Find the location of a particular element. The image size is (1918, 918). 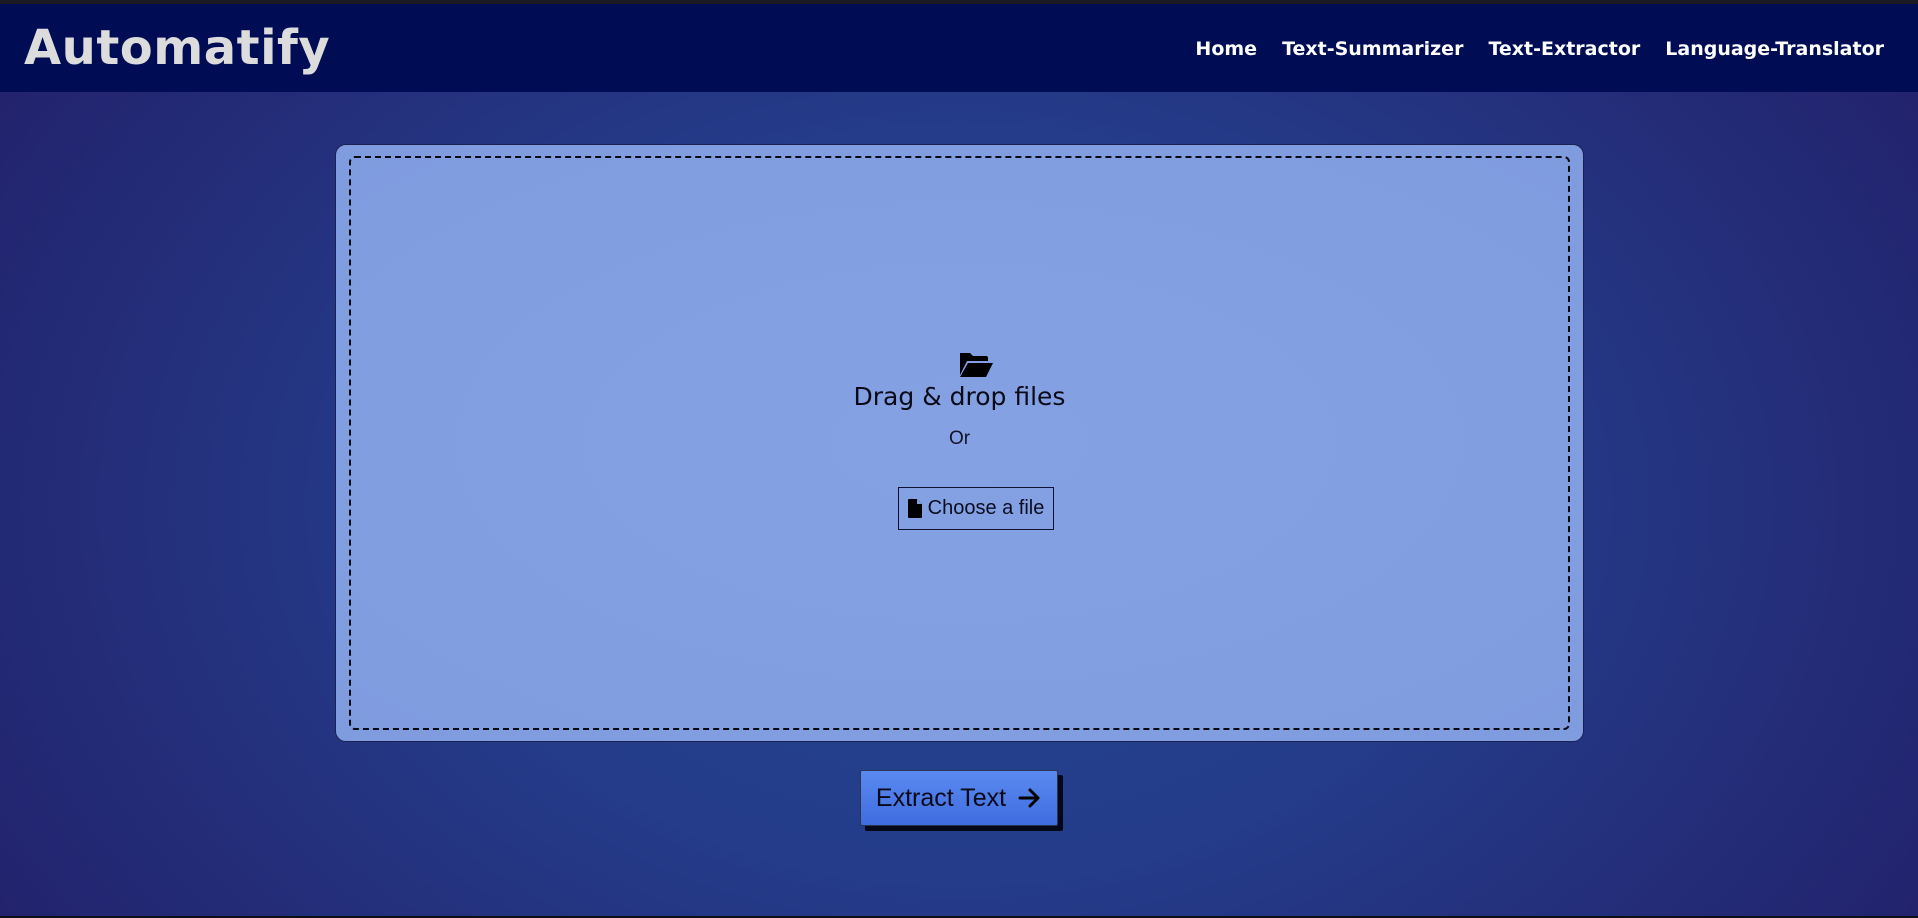

file-icon is located at coordinates (914, 508).